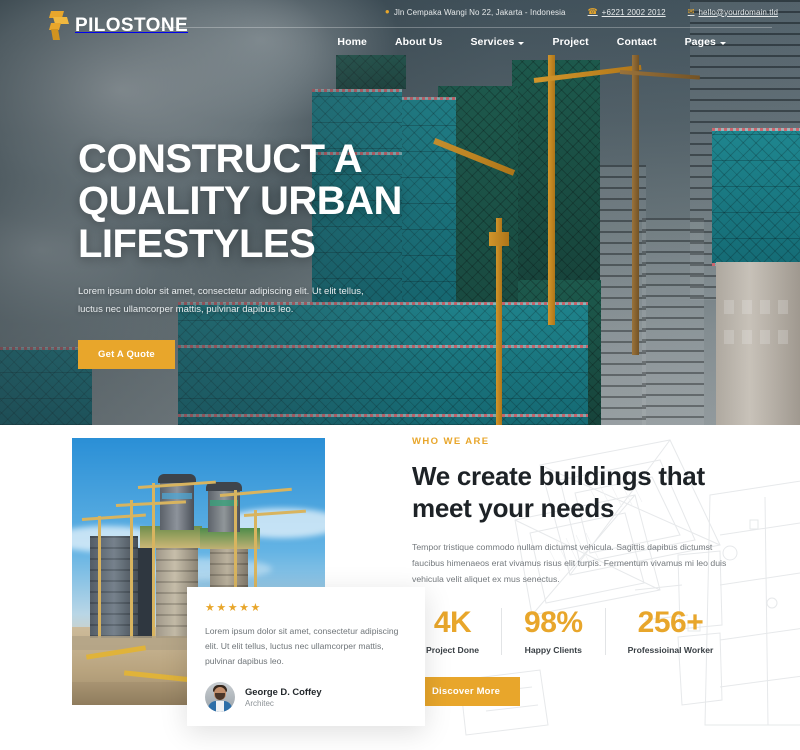 Image resolution: width=800 pixels, height=750 pixels. I want to click on hero-title-line-2: QUALITY URBAN, so click(240, 201).